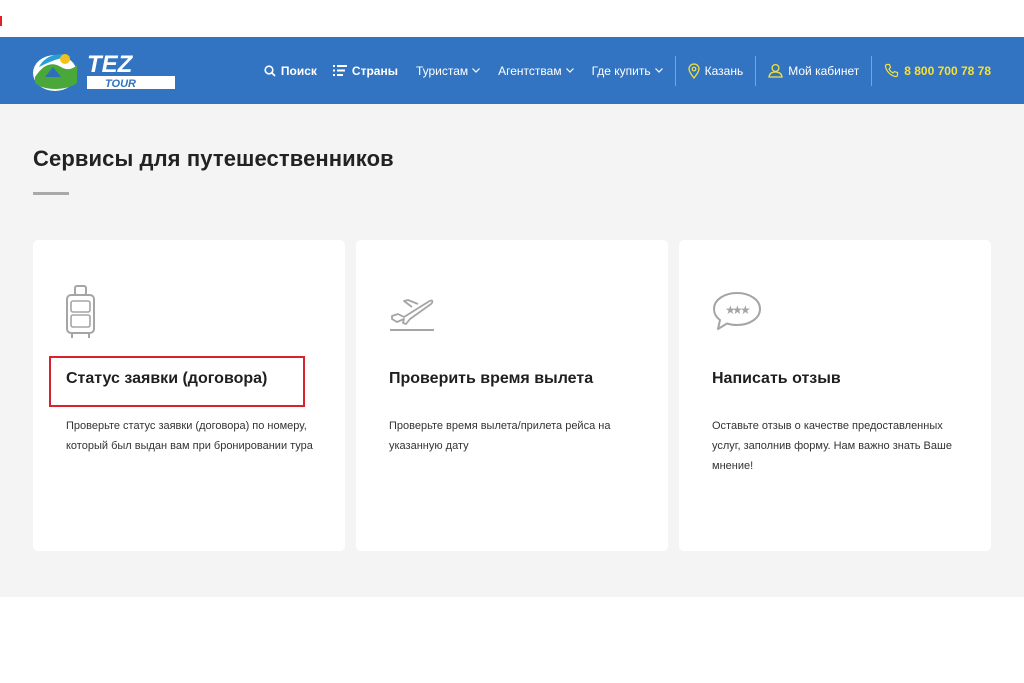 This screenshot has width=1024, height=683. Describe the element at coordinates (621, 70) in the screenshot. I see `nav-where-to-buy-label: Где купить` at that location.